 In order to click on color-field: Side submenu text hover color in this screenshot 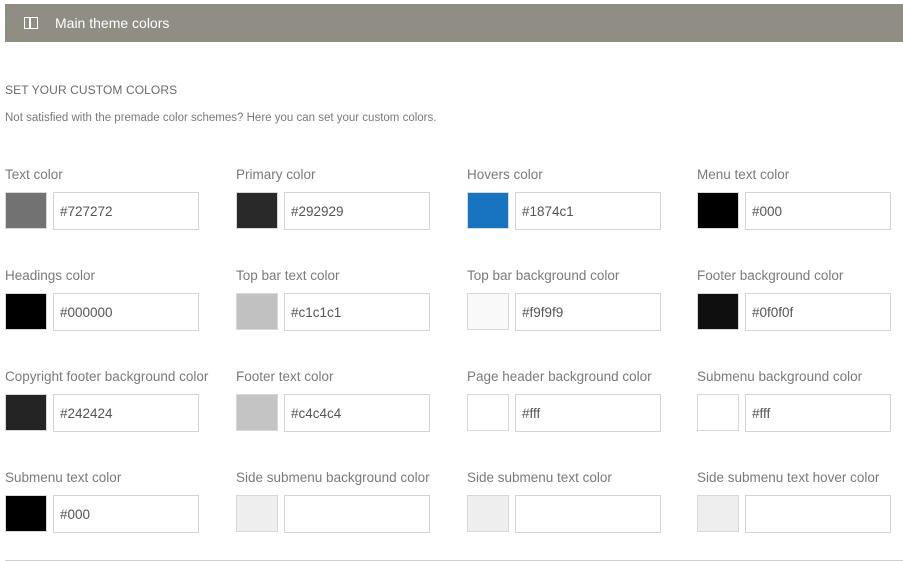, I will do `click(800, 515)`.